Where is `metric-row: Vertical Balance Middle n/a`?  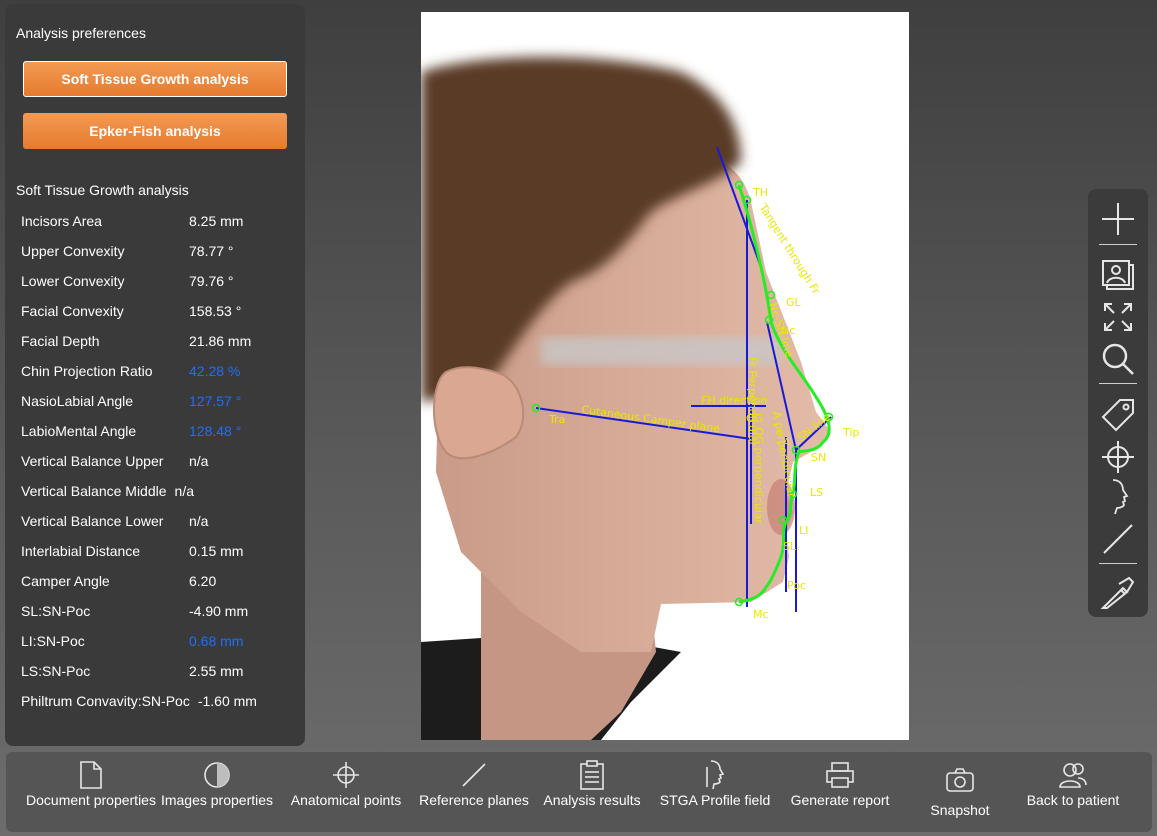 metric-row: Vertical Balance Middle n/a is located at coordinates (107, 491).